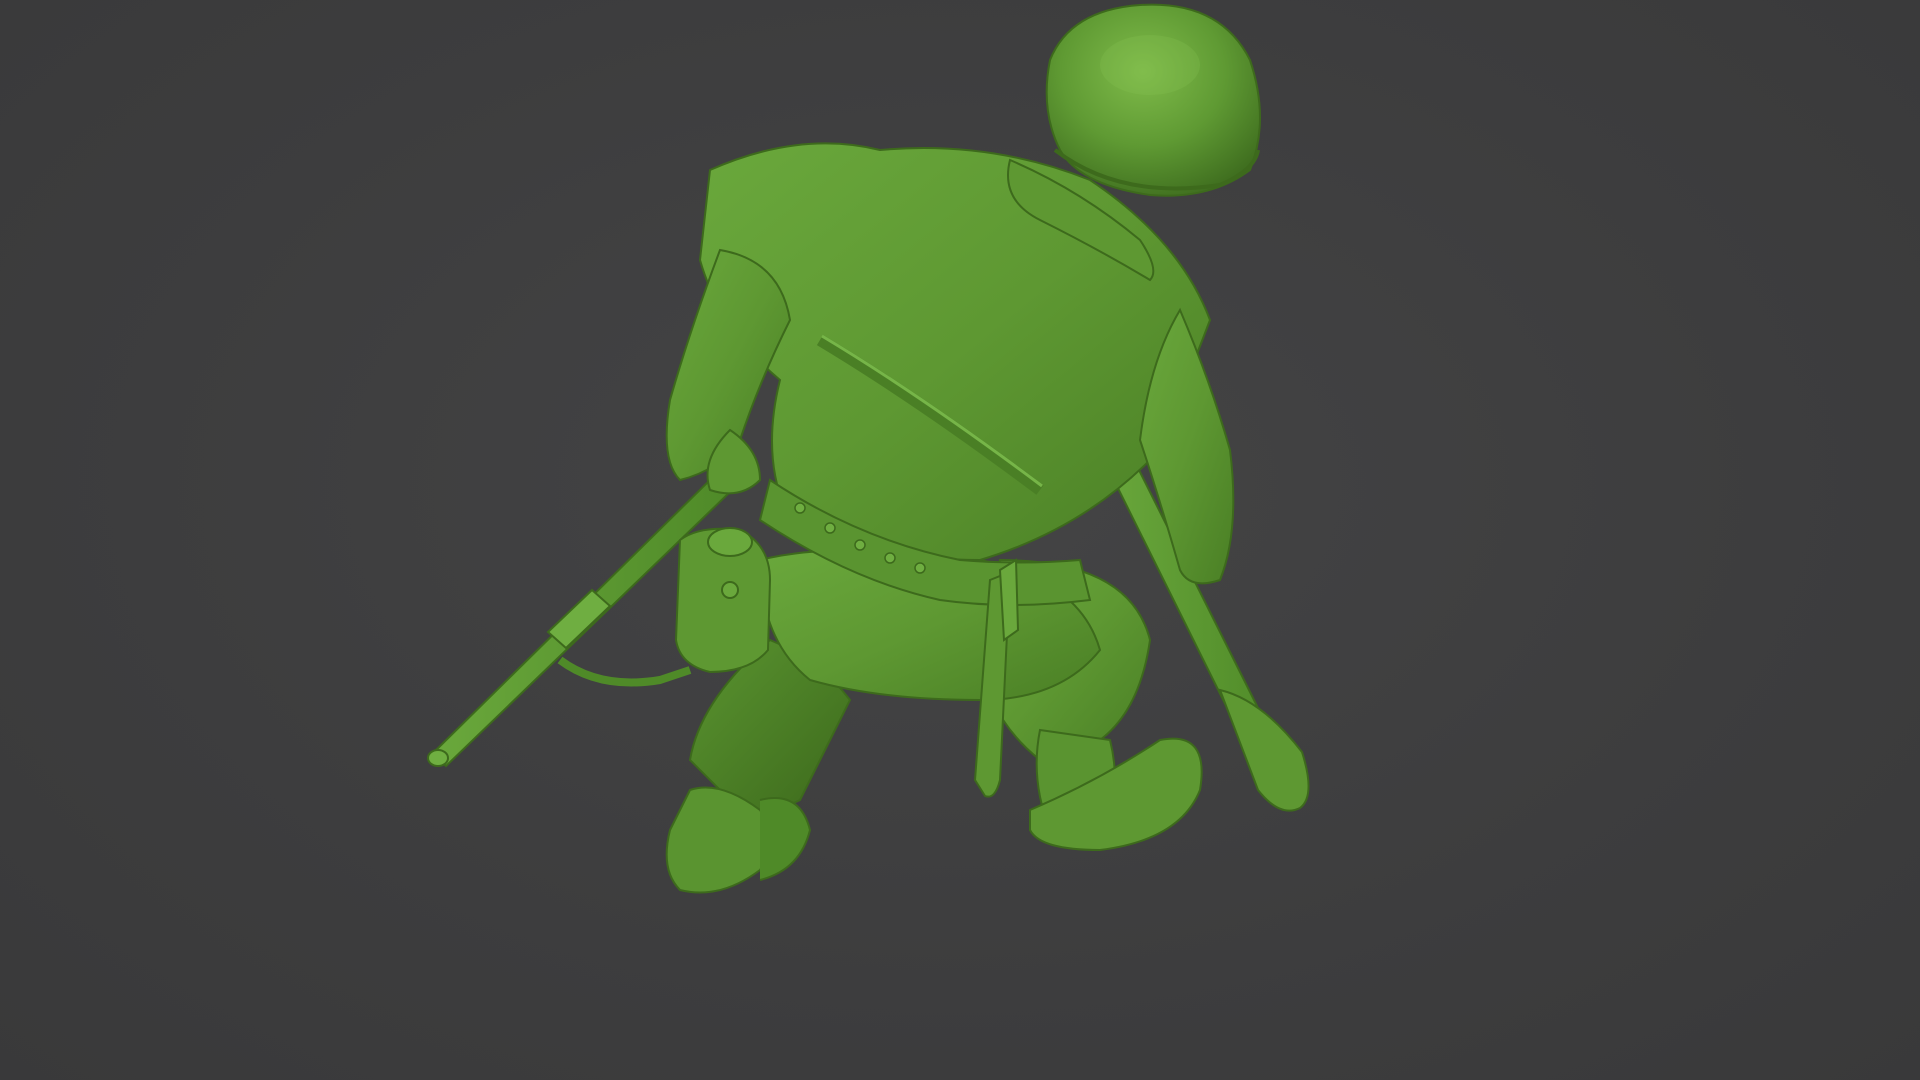 The width and height of the screenshot is (1920, 1080). I want to click on helmet, so click(1153, 100).